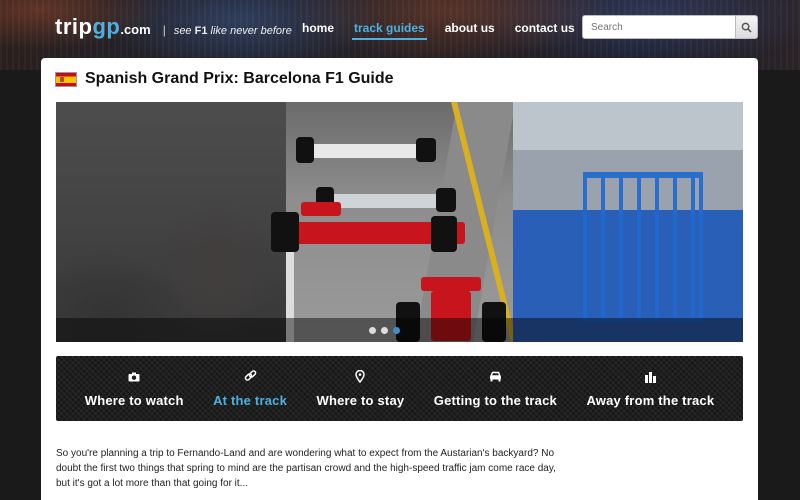  I want to click on guide-at-the-track: At the track, so click(250, 389).